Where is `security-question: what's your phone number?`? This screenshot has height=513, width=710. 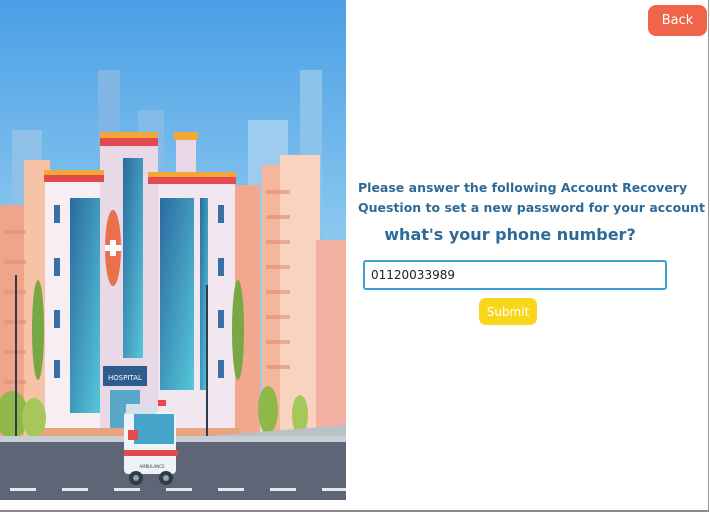 security-question: what's your phone number? is located at coordinates (510, 234).